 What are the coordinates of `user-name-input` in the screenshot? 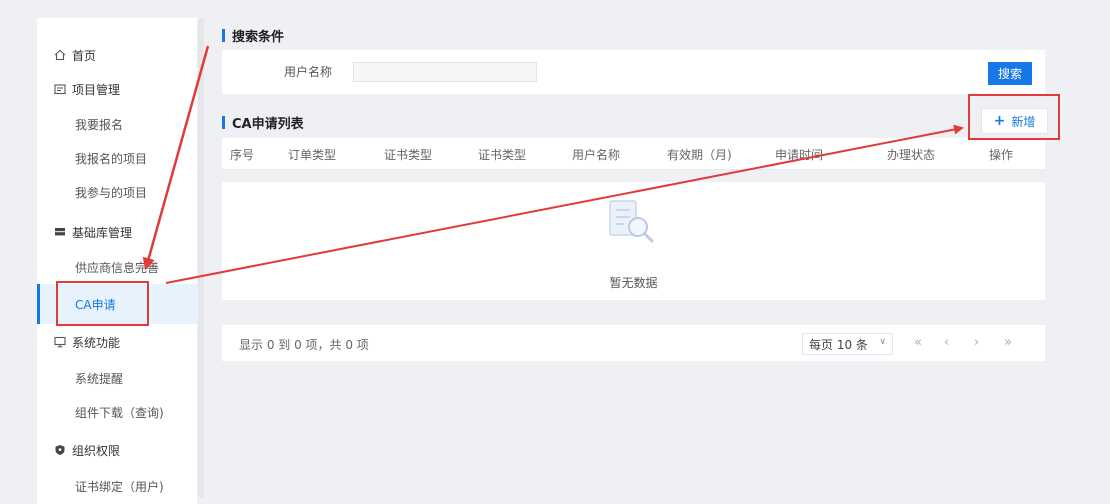 It's located at (445, 72).